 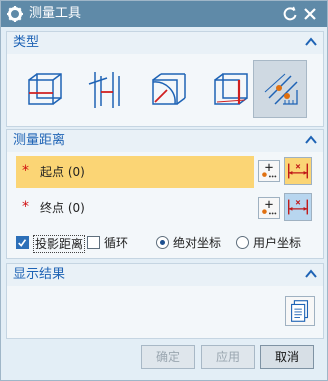 I want to click on projection-distance-checkbox: 投影距离, so click(x=51, y=244).